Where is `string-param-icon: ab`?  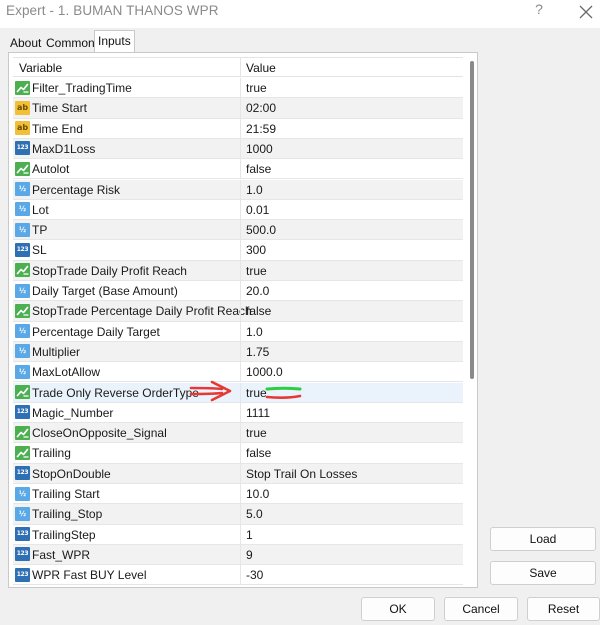 string-param-icon: ab is located at coordinates (22, 128).